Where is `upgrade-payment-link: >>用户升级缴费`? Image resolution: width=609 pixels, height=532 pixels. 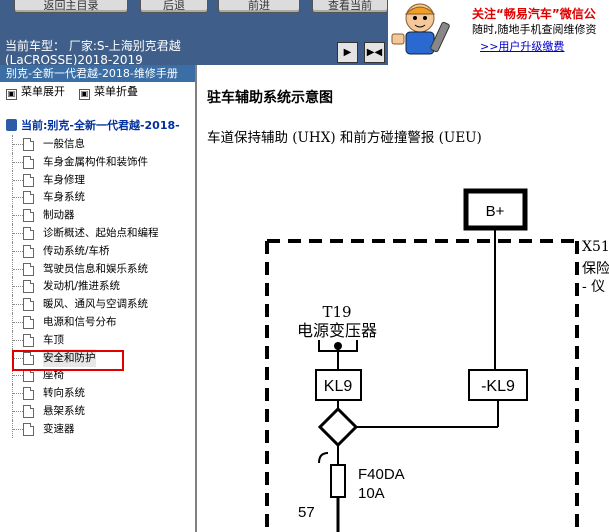
upgrade-payment-link: >>用户升级缴费 is located at coordinates (522, 46).